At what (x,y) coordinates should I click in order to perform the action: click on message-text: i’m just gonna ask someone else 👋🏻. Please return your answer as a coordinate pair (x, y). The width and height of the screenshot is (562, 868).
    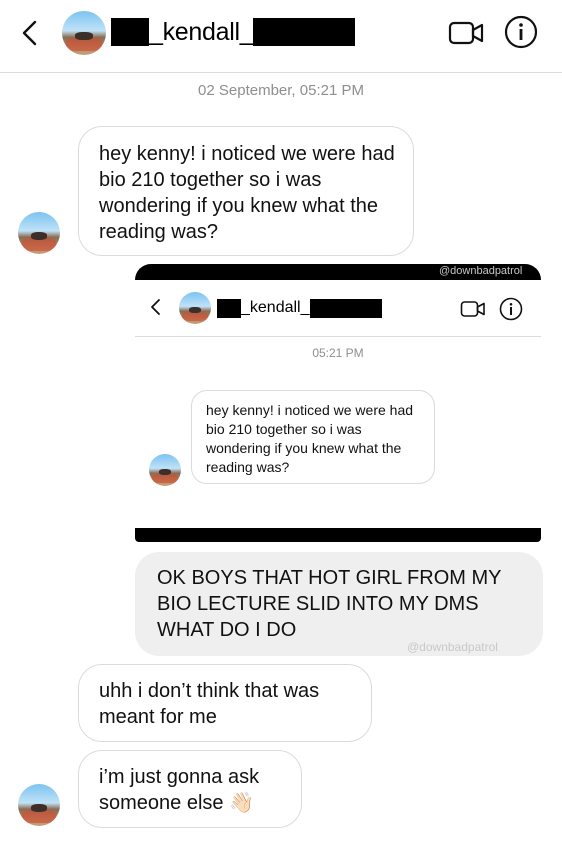
    Looking at the image, I should click on (179, 790).